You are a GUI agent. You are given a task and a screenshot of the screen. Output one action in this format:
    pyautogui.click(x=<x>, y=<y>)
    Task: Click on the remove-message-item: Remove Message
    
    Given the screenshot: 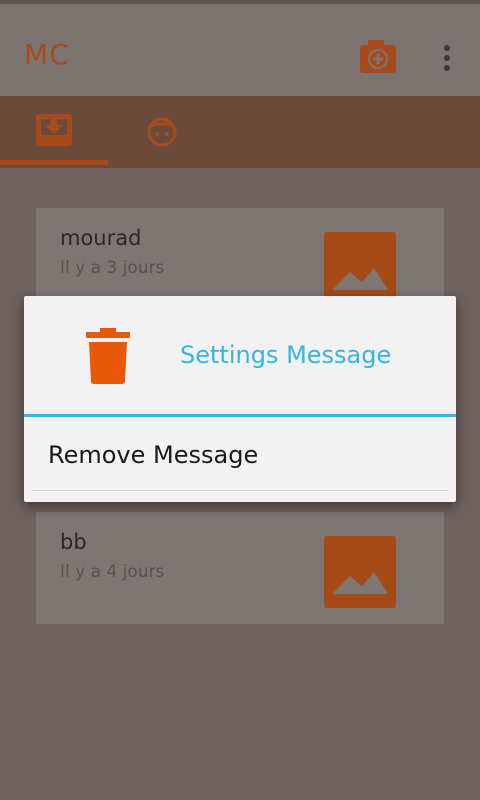 What is the action you would take?
    pyautogui.click(x=240, y=453)
    